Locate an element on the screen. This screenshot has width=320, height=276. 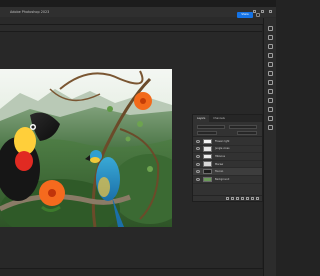
layers-icon is located at coordinates (270, 109).